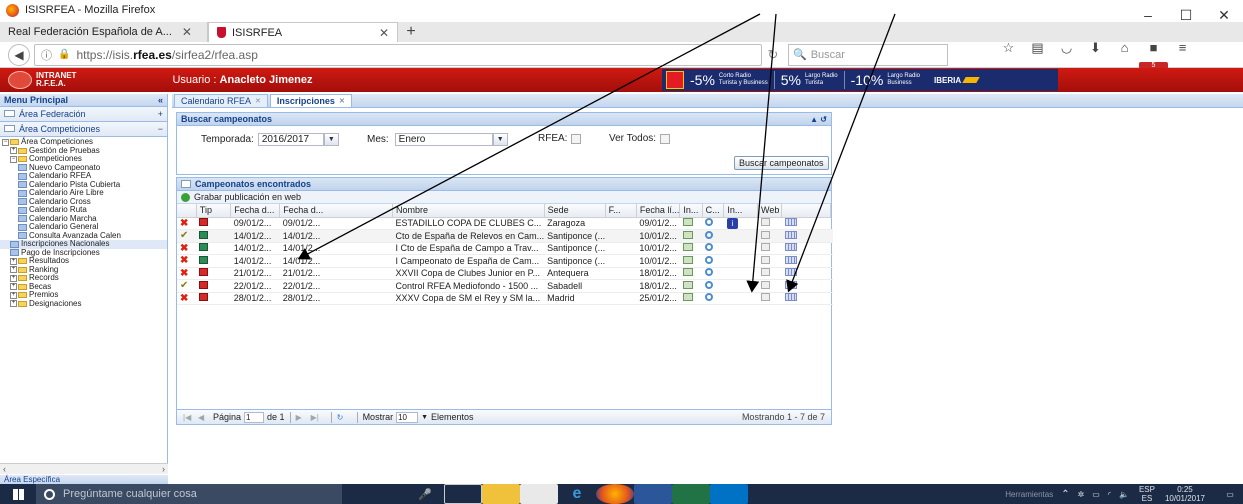 The width and height of the screenshot is (1243, 504). Describe the element at coordinates (202, 417) in the screenshot. I see `prev-page-icon: ◀` at that location.